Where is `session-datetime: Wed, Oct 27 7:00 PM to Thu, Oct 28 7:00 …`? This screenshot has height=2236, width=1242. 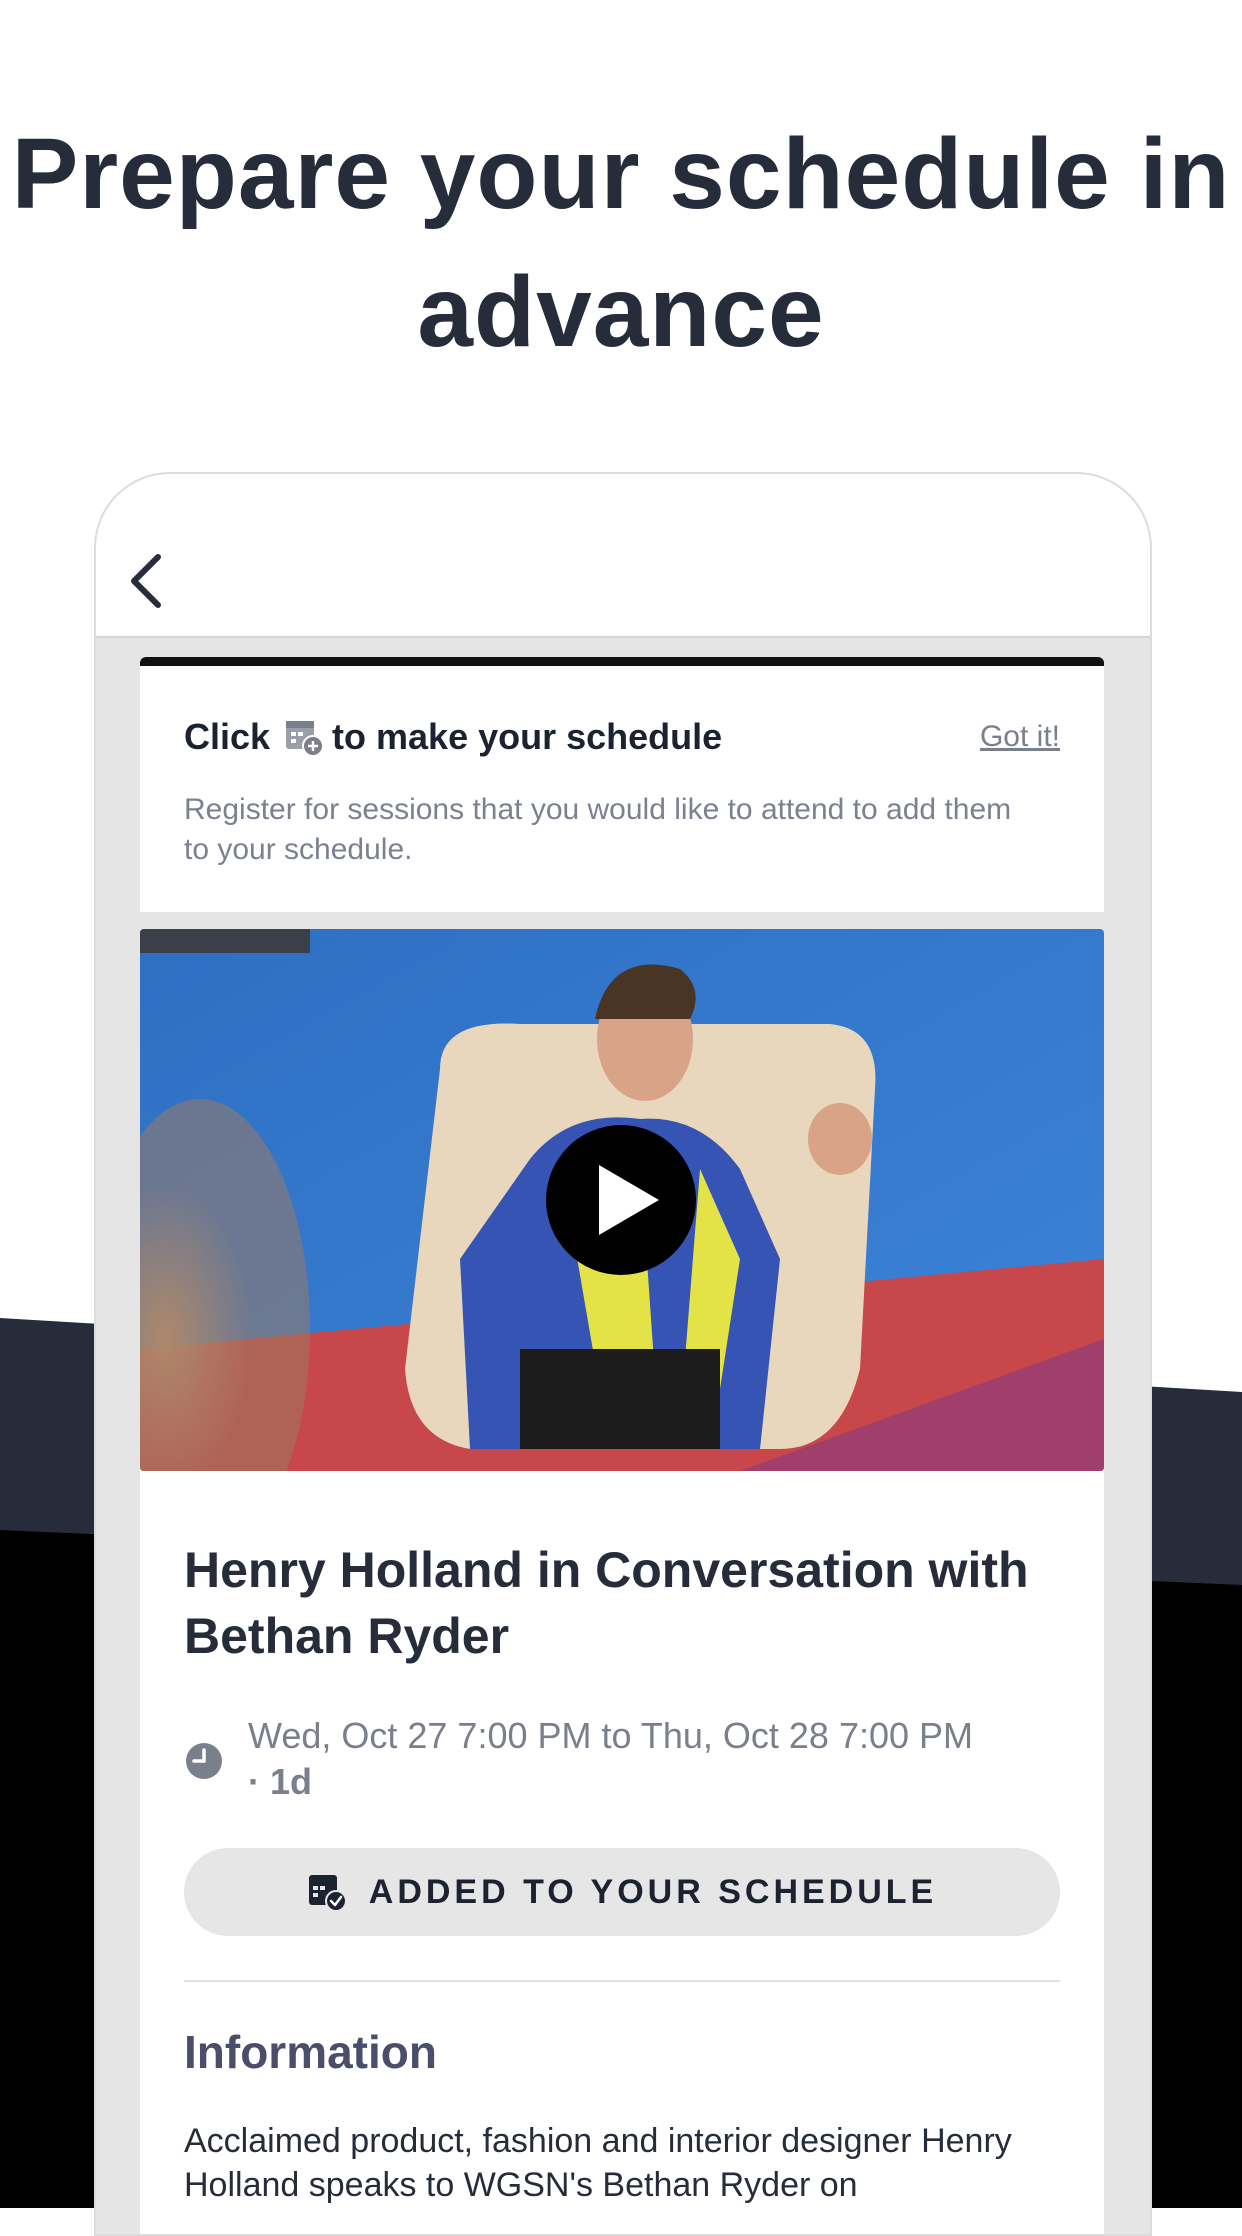
session-datetime: Wed, Oct 27 7:00 PM to Thu, Oct 28 7:00 … is located at coordinates (658, 1759).